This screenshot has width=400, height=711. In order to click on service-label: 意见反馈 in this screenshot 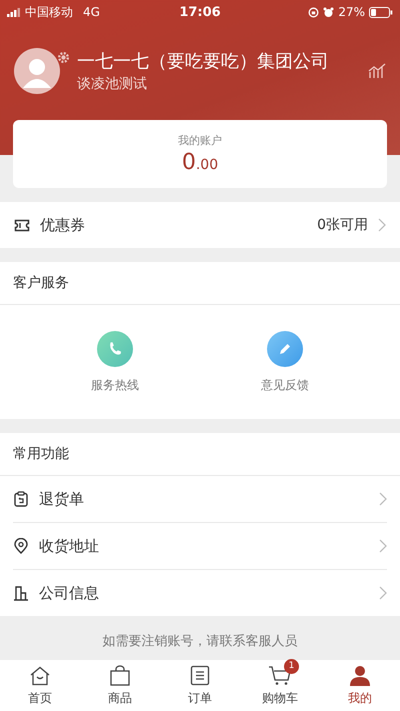, I will do `click(285, 385)`.